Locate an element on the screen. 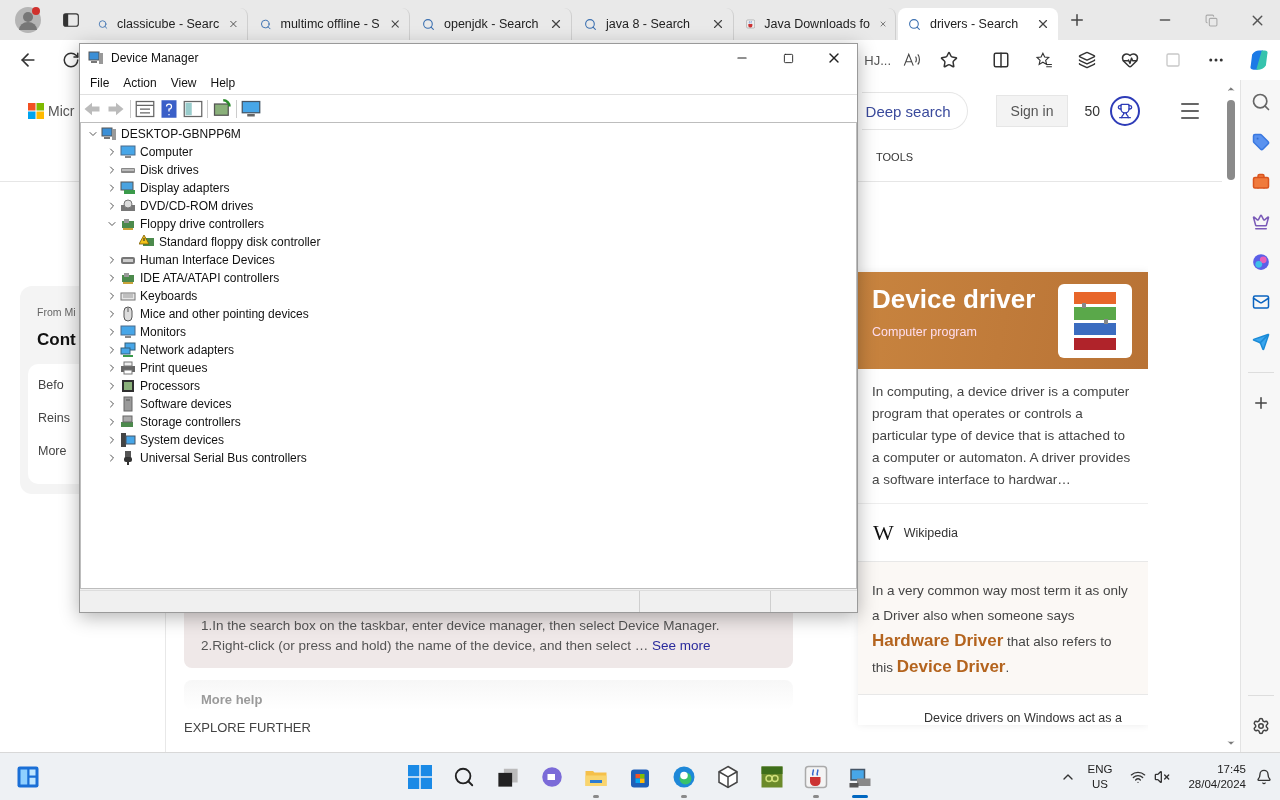 This screenshot has height=800, width=1280. points-count: 50 is located at coordinates (1092, 111).